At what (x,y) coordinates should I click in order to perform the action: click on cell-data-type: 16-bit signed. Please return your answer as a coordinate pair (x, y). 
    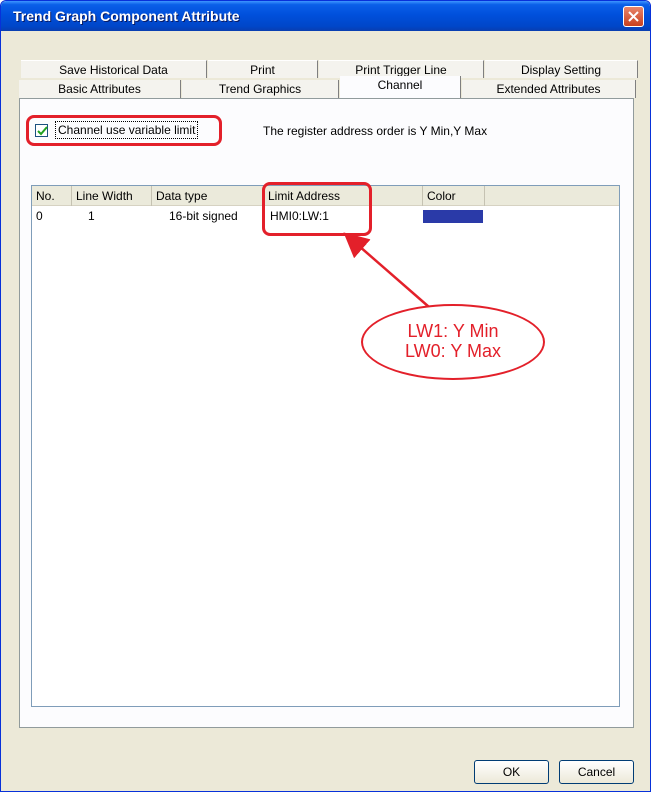
    Looking at the image, I should click on (203, 216).